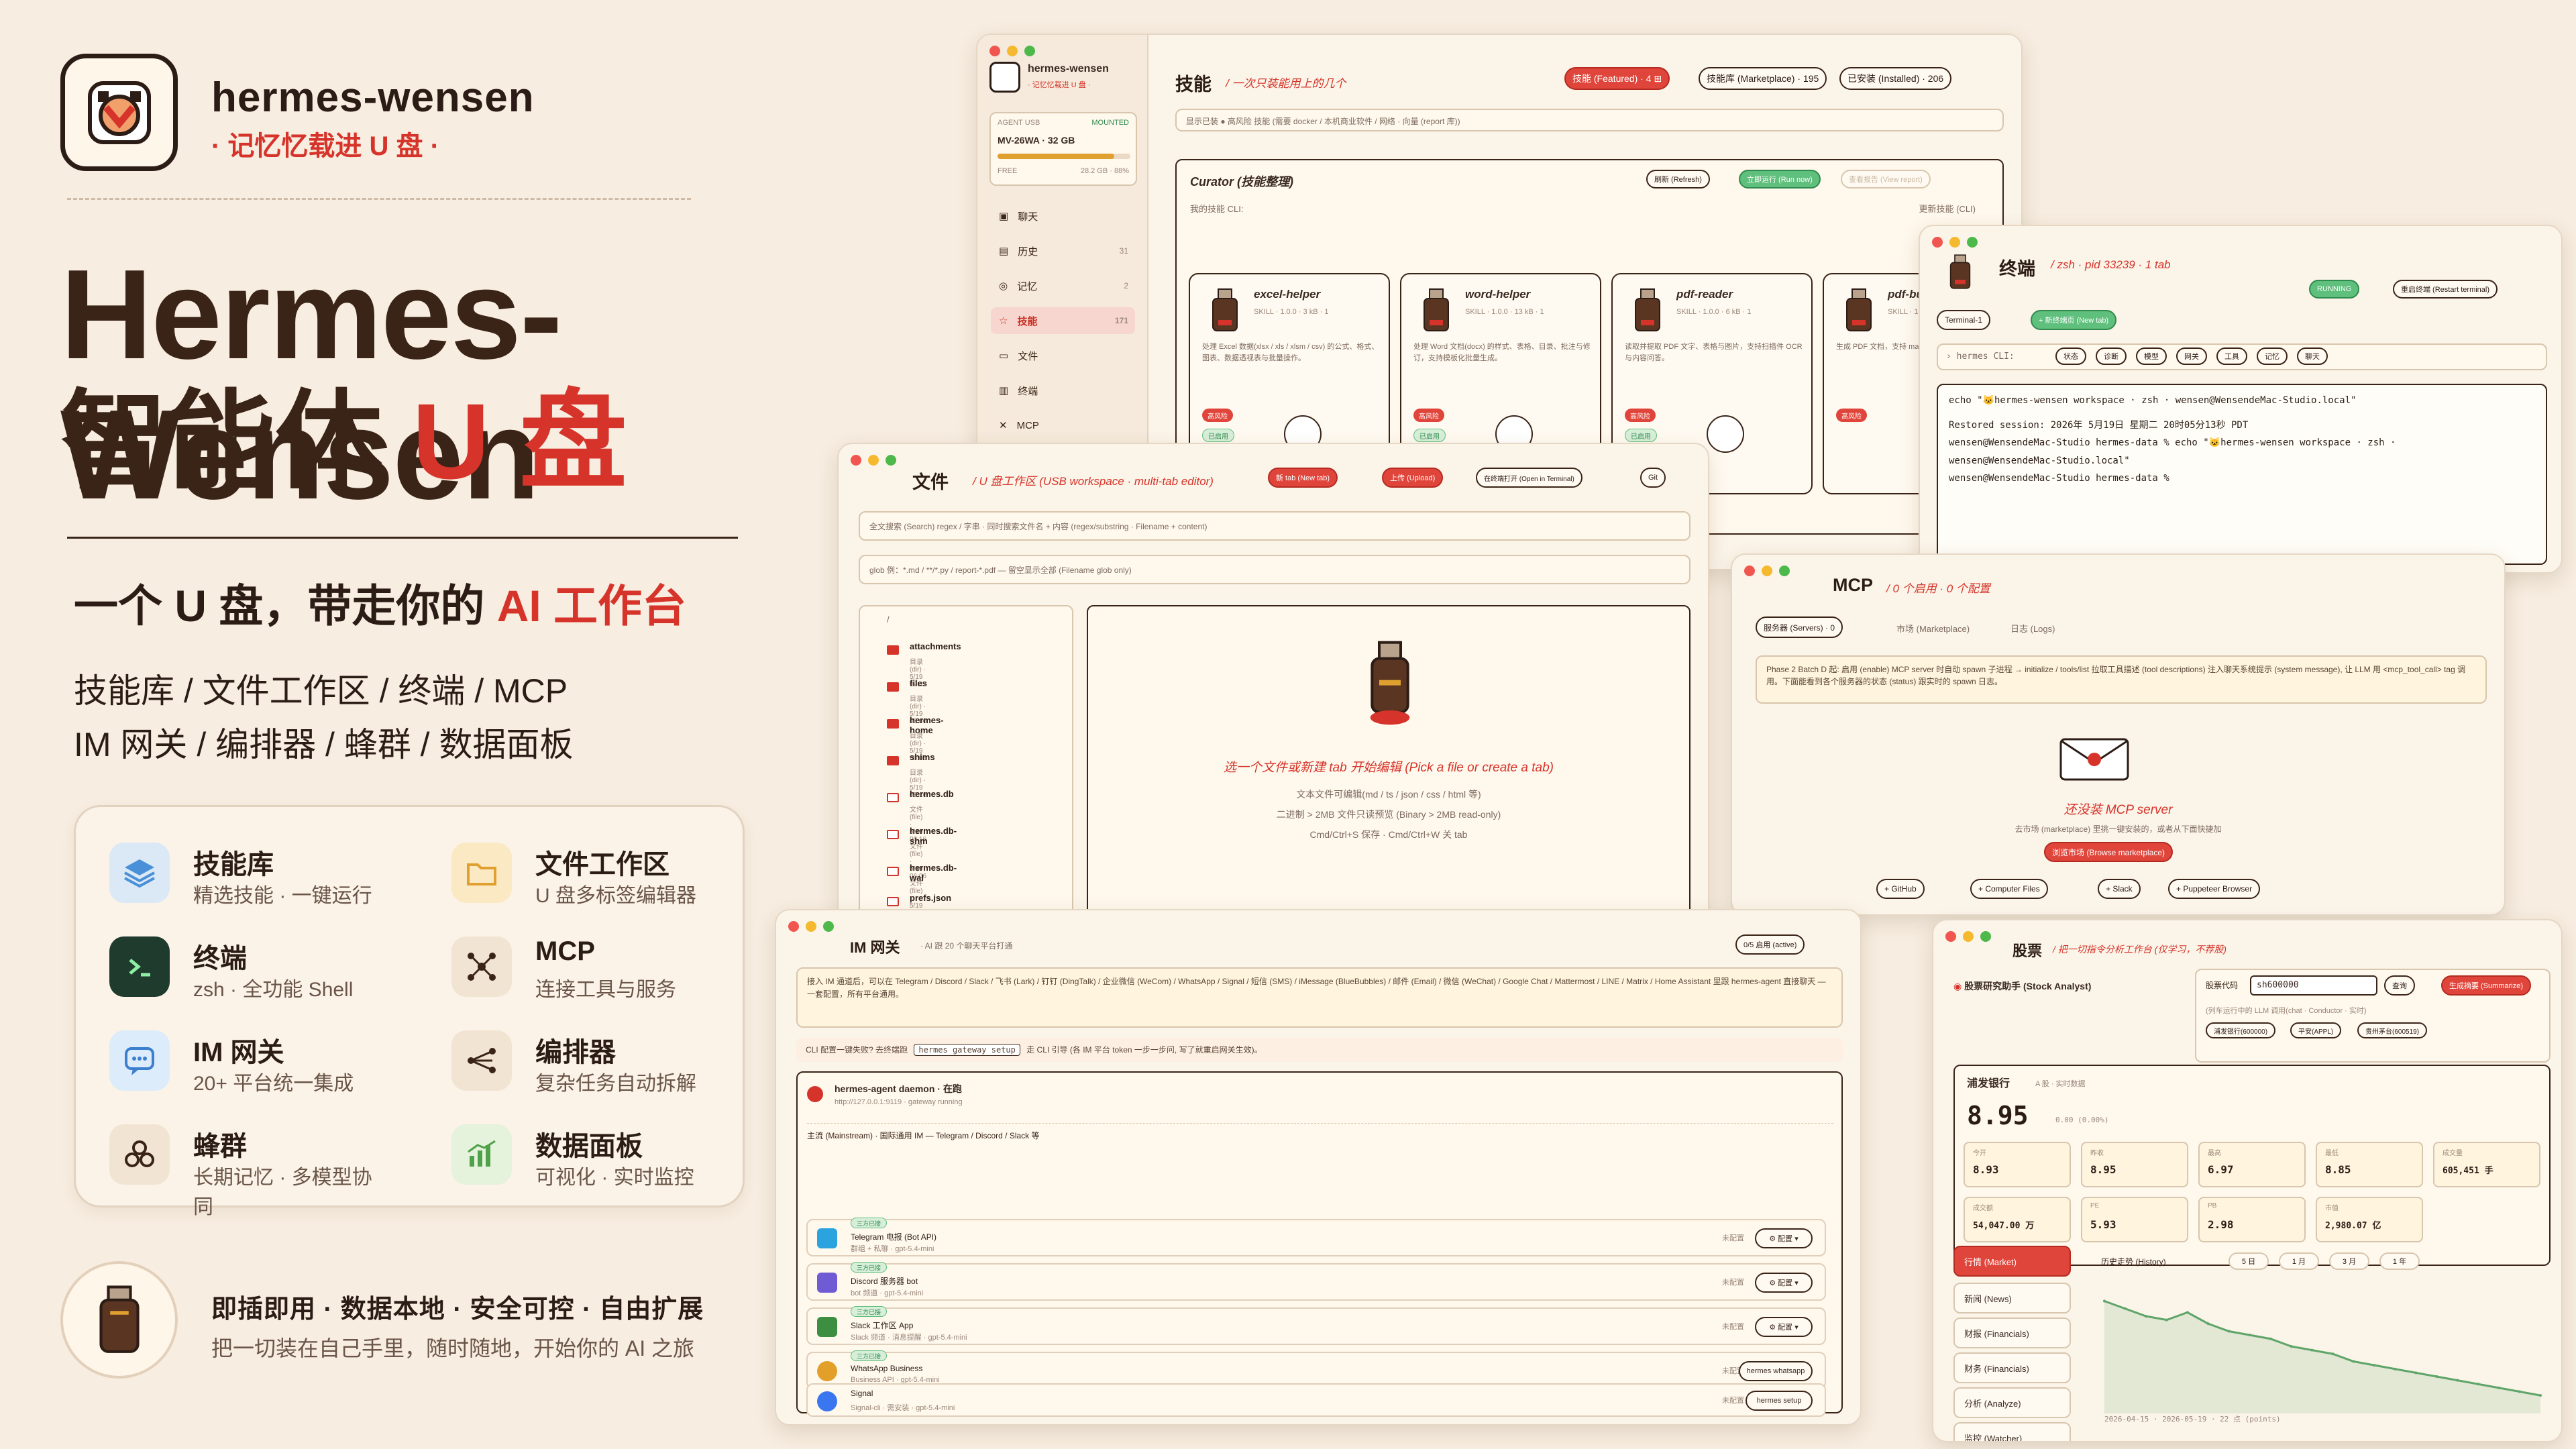 This screenshot has width=2576, height=1449. What do you see at coordinates (2312, 356) in the screenshot?
I see `cli-button: 聊天` at bounding box center [2312, 356].